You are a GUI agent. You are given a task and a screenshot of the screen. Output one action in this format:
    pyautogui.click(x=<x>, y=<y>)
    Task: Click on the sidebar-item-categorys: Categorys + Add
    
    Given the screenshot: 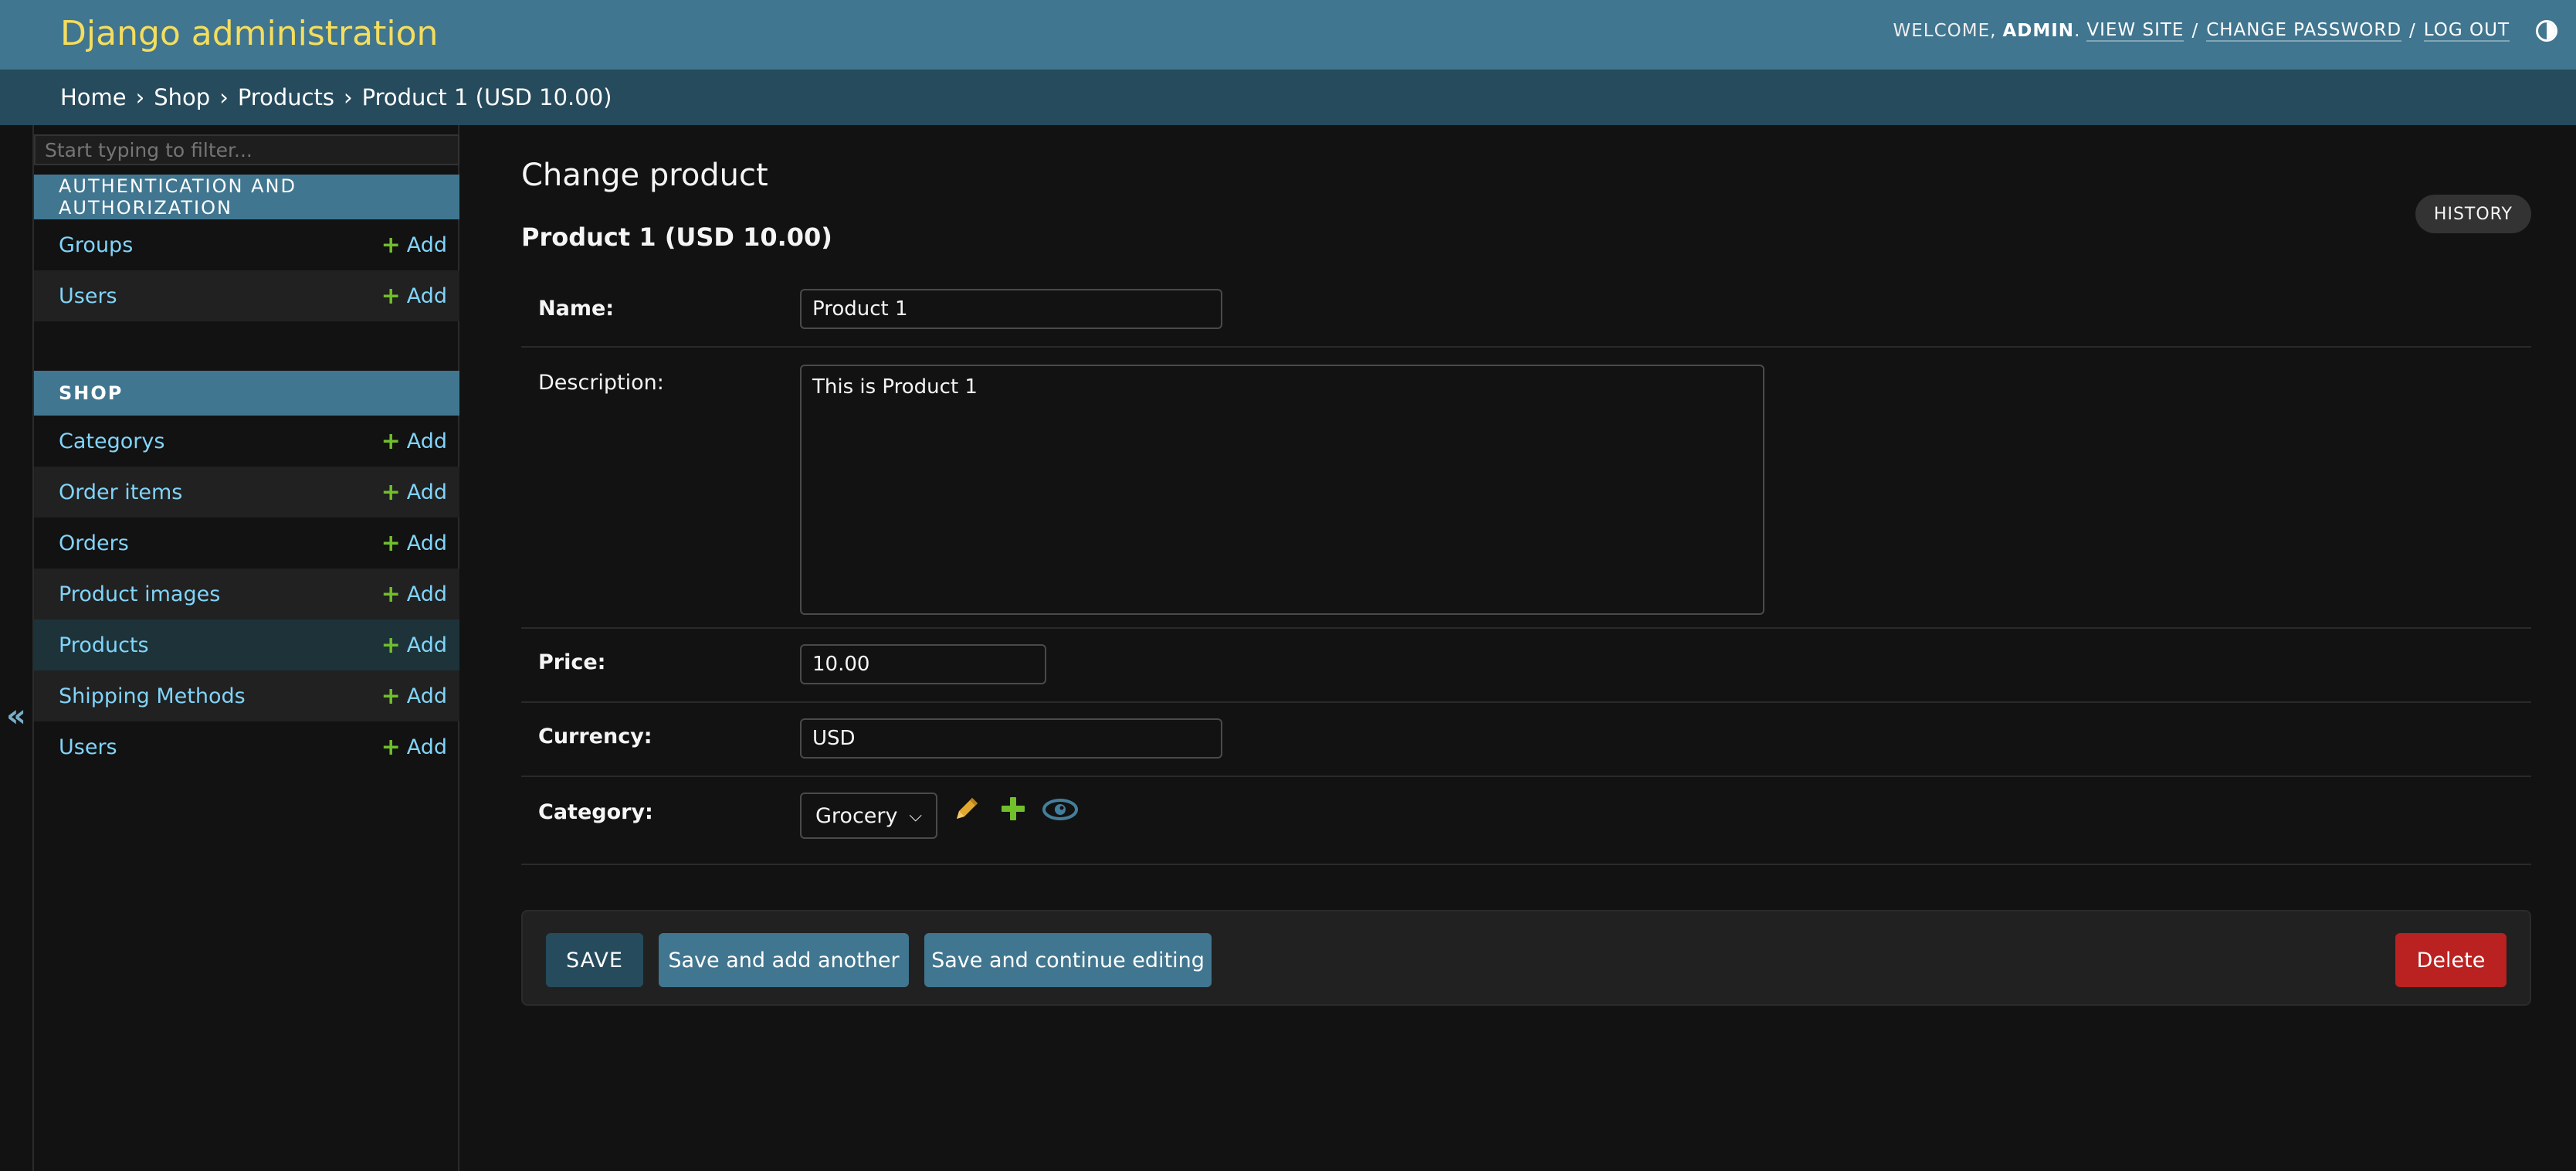 What is the action you would take?
    pyautogui.click(x=246, y=441)
    